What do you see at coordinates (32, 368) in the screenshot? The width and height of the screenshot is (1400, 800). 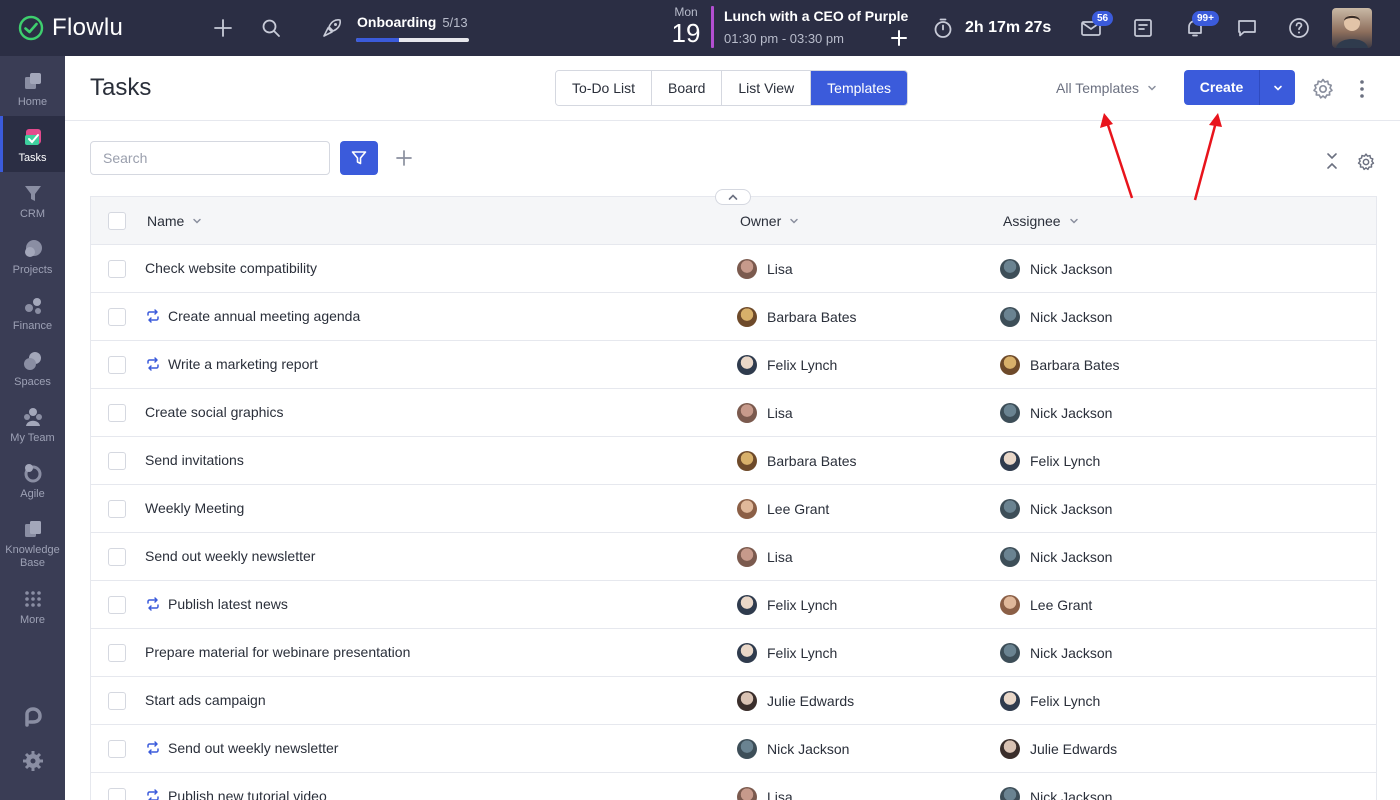 I see `sidebar-item-spaces: Spaces` at bounding box center [32, 368].